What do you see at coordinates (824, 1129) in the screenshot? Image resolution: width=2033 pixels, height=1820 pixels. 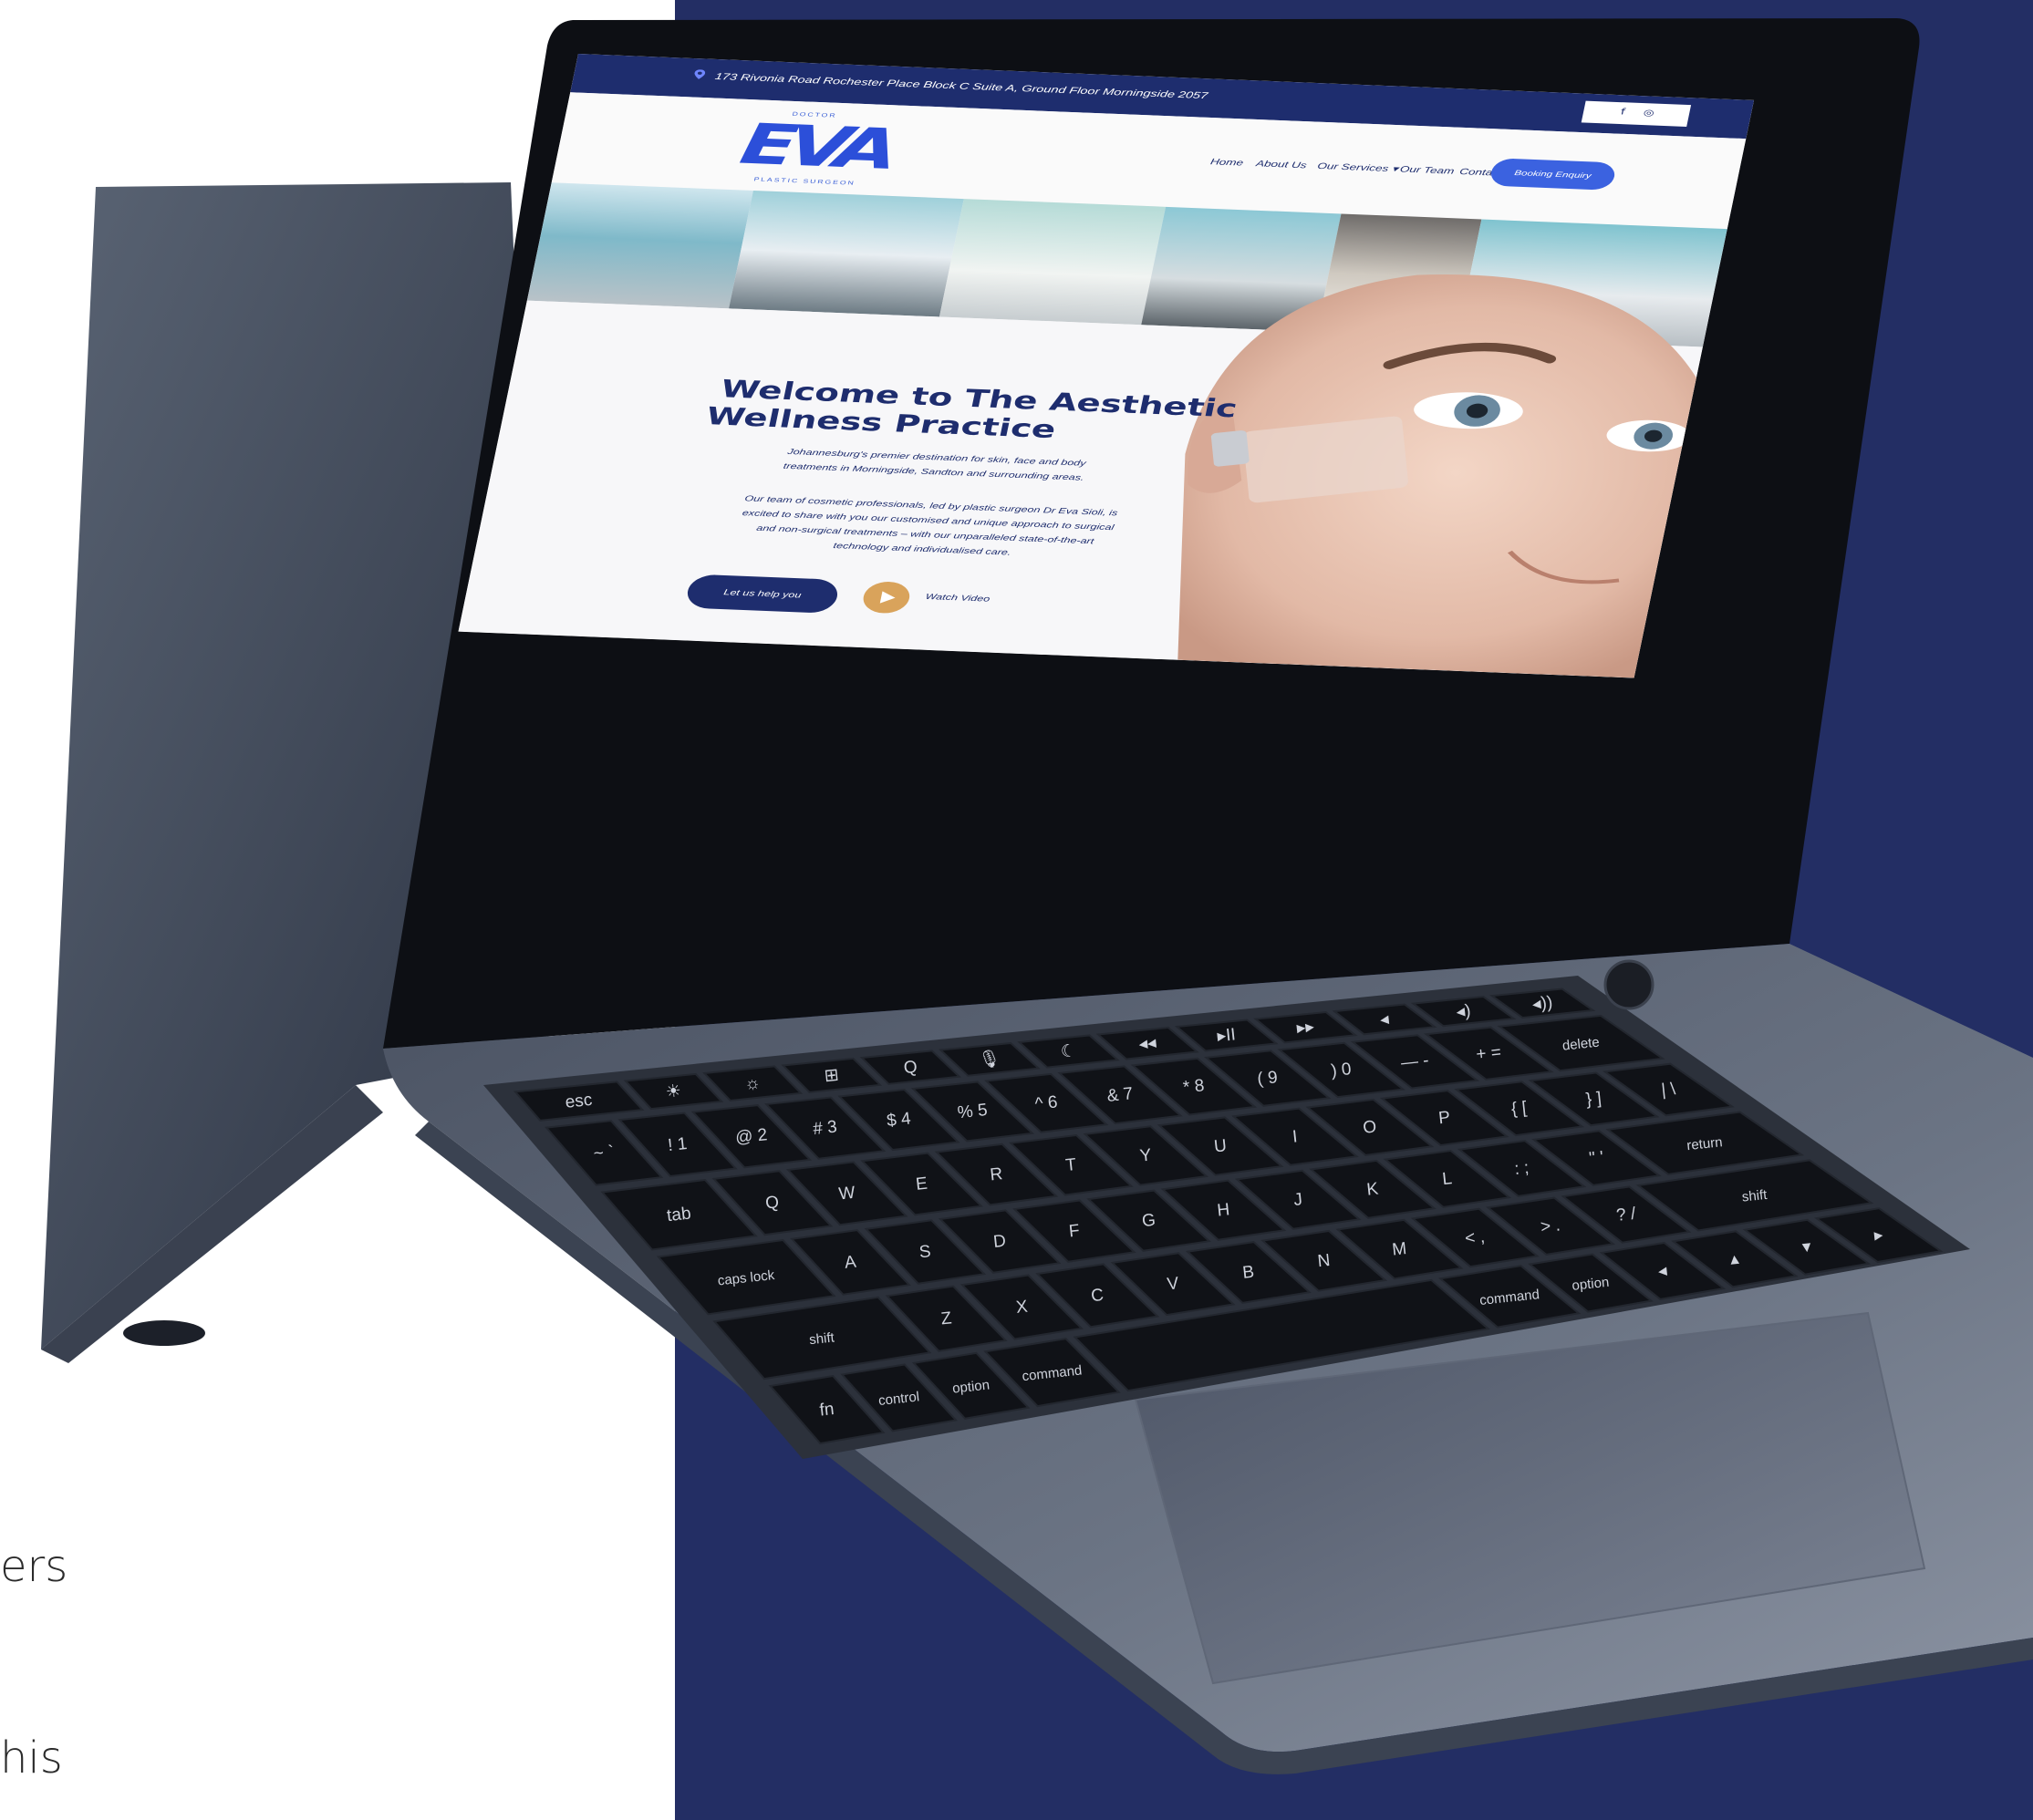 I see `keyboard-key-label: # 3` at bounding box center [824, 1129].